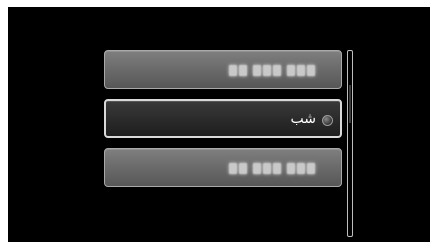 The image size is (439, 248). Describe the element at coordinates (350, 143) in the screenshot. I see `scrollbar` at that location.